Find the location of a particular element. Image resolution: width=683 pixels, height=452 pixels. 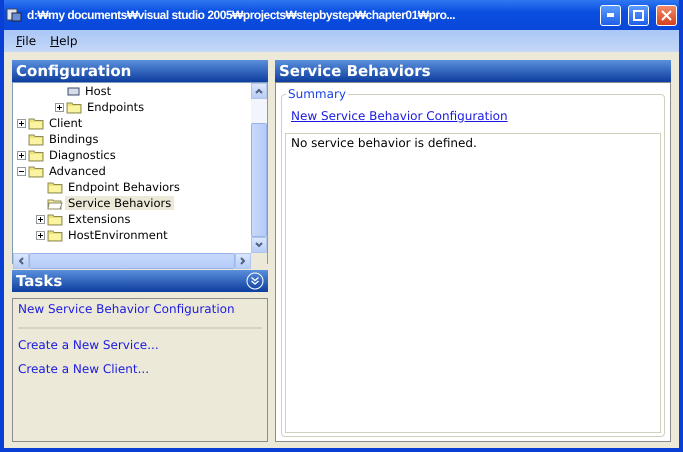

device-icon is located at coordinates (73, 91).